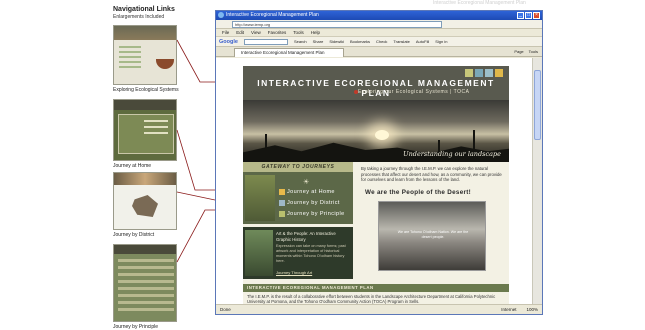 The width and height of the screenshot is (645, 330). I want to click on menu-tools: Tools, so click(298, 32).